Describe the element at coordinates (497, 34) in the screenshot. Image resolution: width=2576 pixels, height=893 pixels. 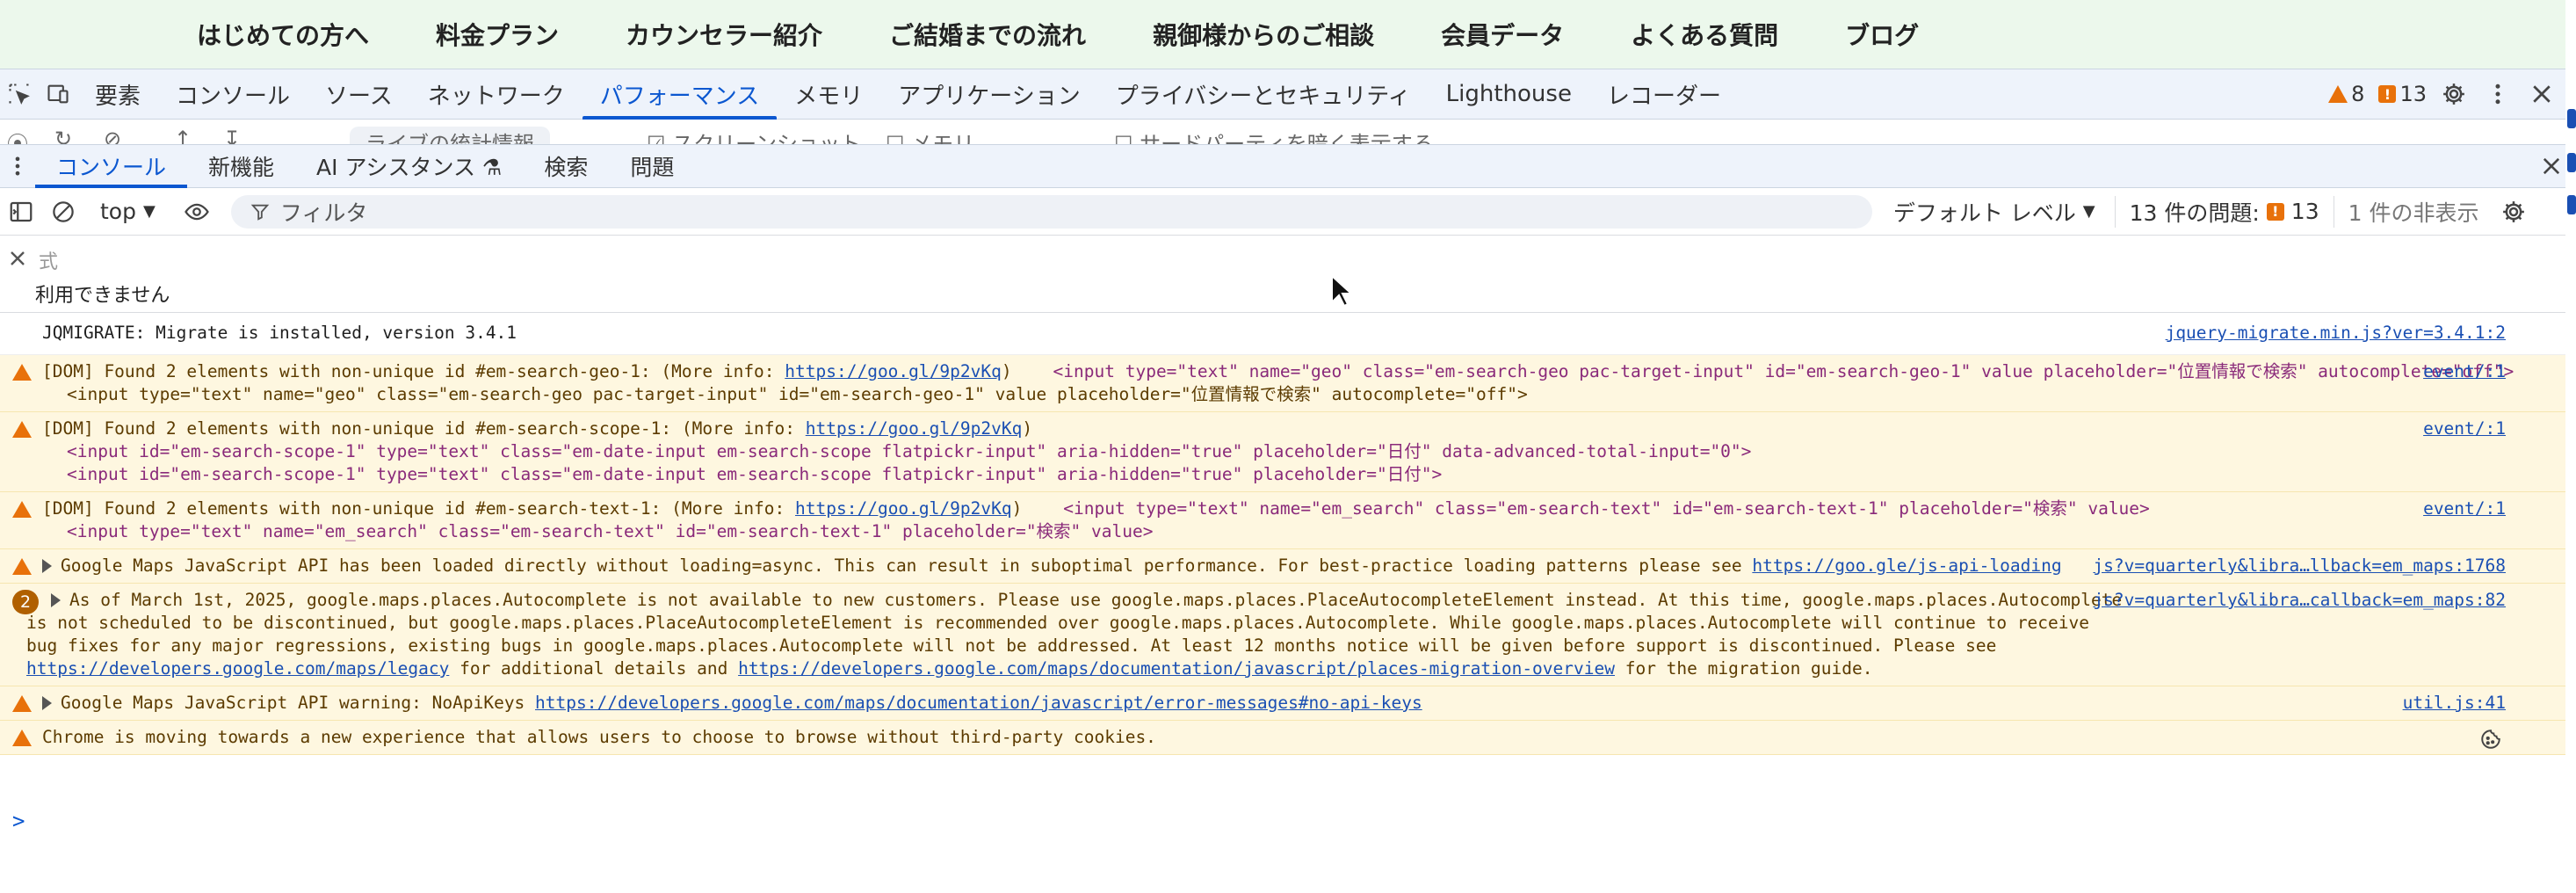
I see `site-nav-item: 料金プラン` at that location.